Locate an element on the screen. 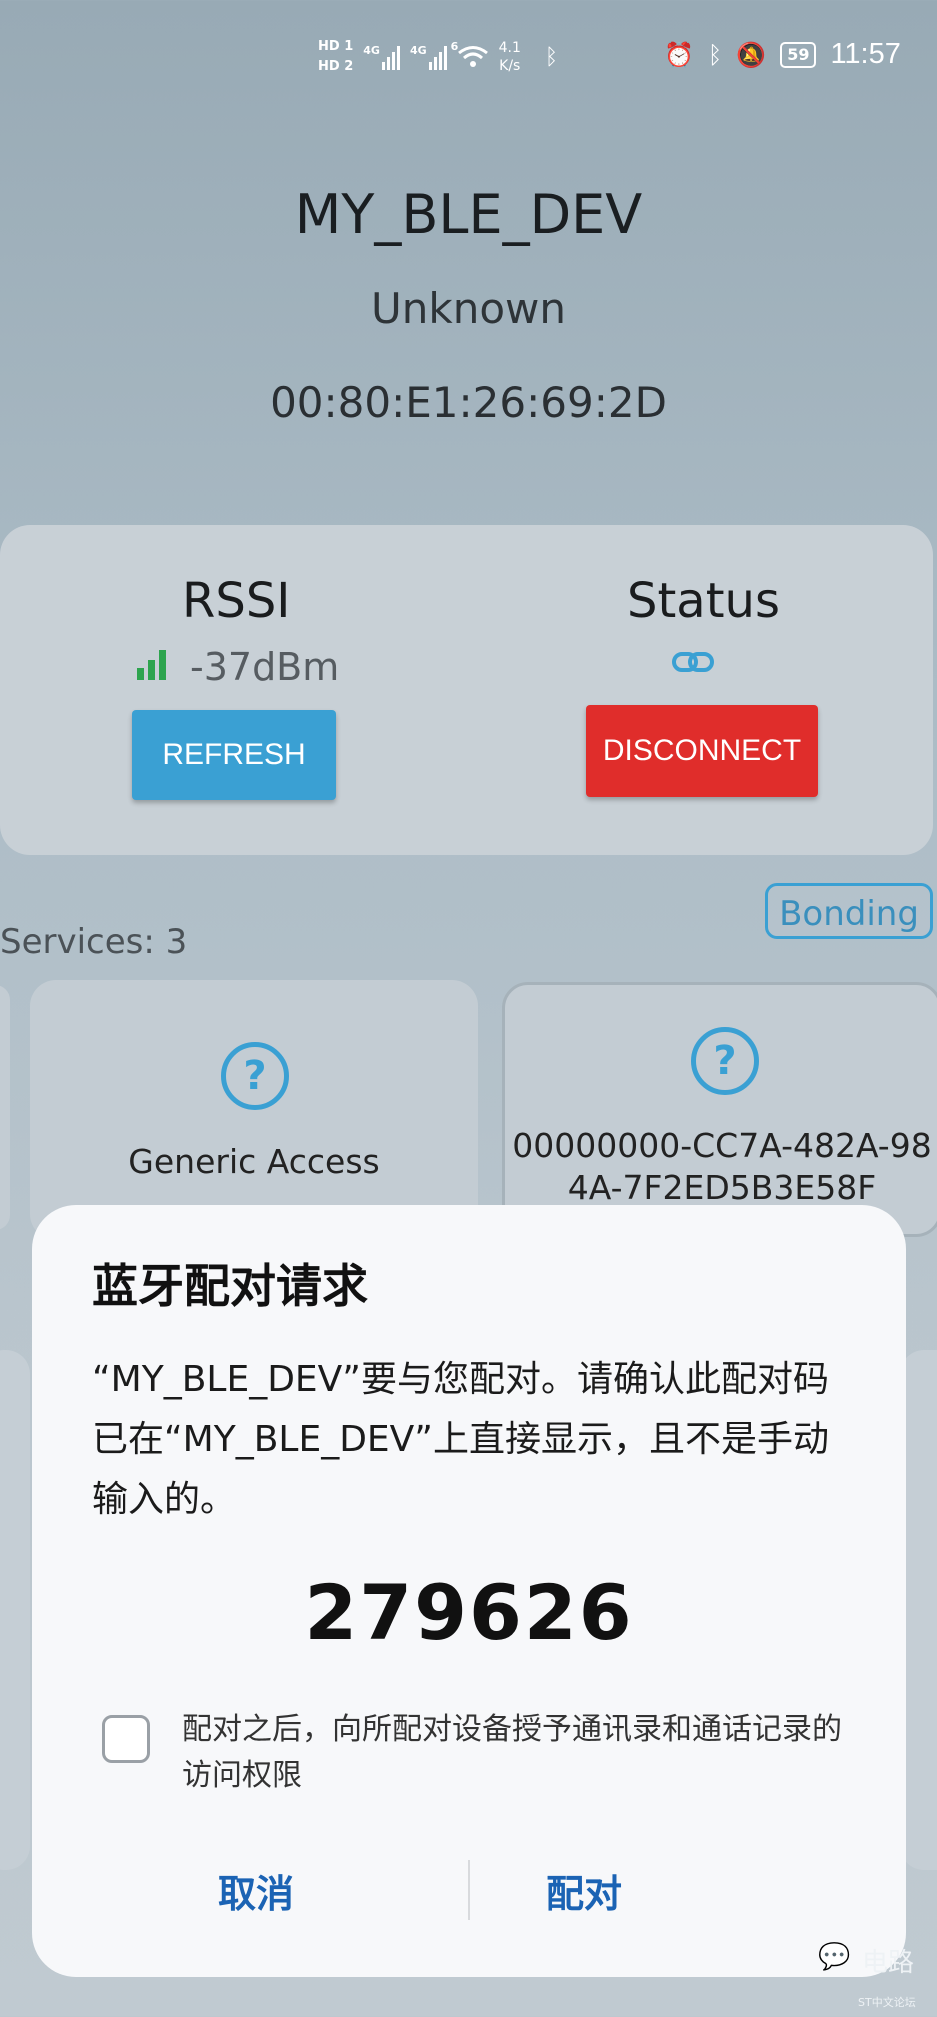 The height and width of the screenshot is (2017, 937). device-mac-address: 00:80:E1:26:69:2D is located at coordinates (468, 402).